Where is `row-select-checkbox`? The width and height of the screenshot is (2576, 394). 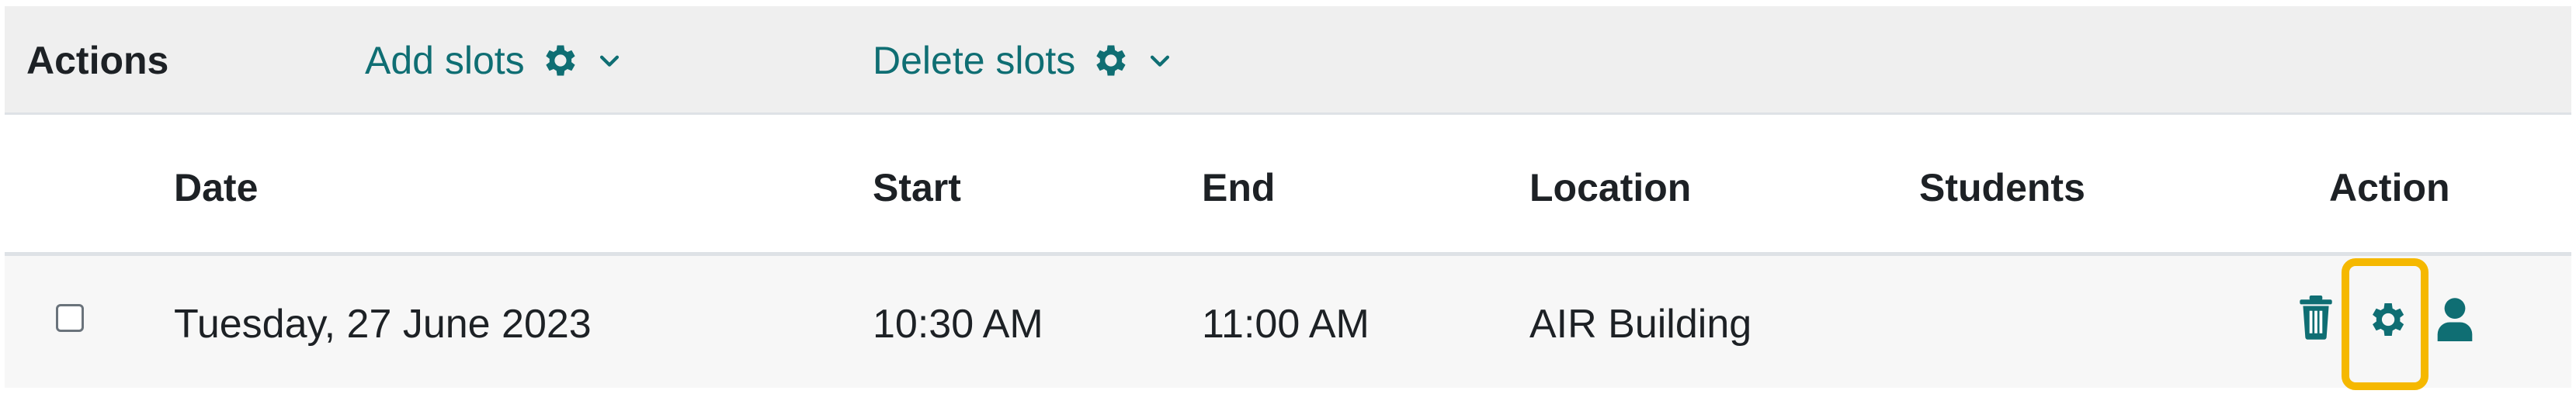
row-select-checkbox is located at coordinates (70, 318).